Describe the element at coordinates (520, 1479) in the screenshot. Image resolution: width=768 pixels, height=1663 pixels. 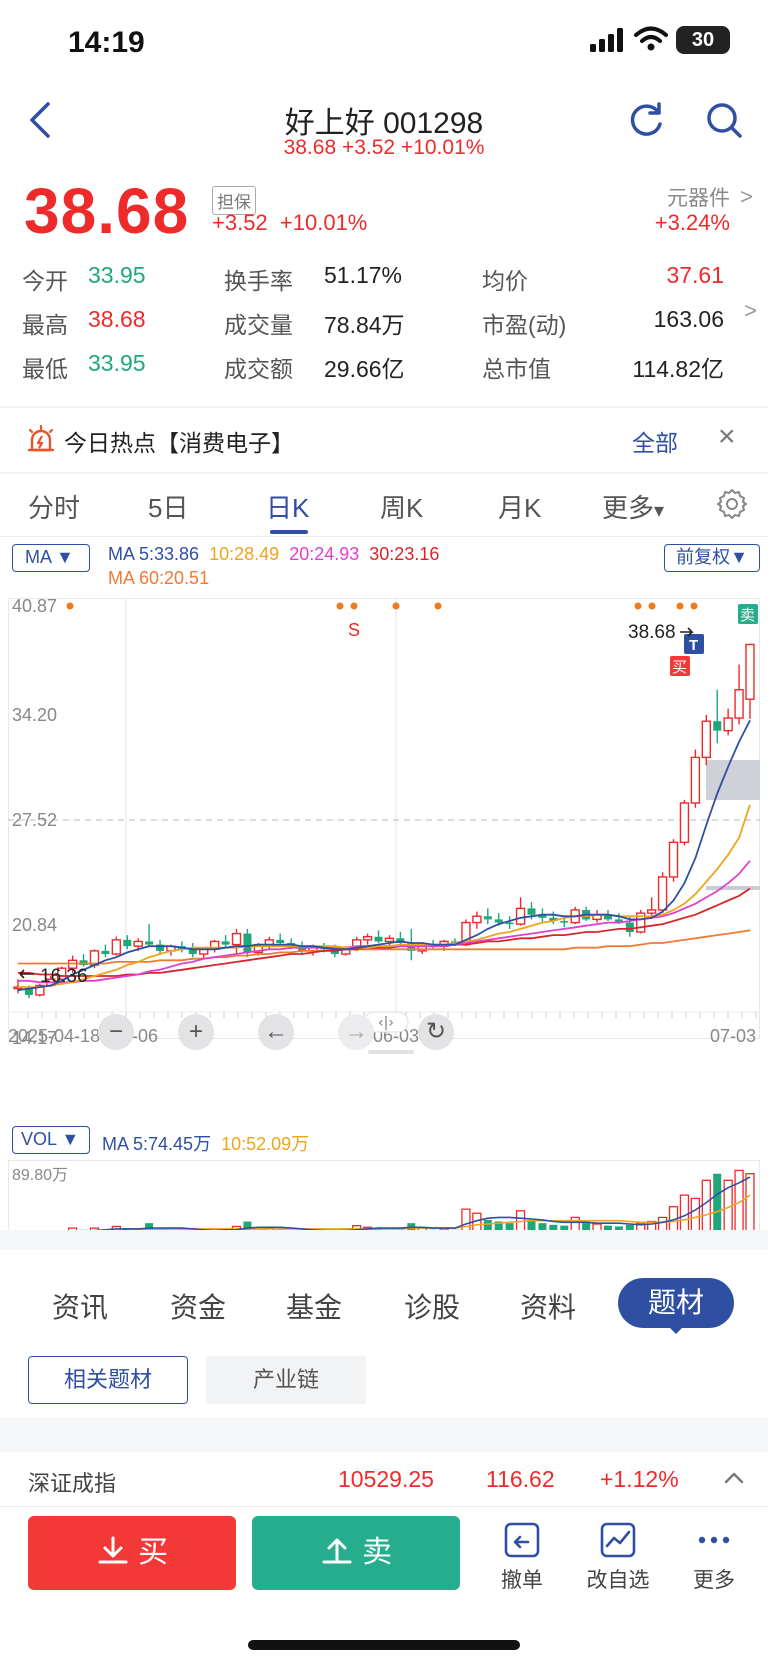
I see `index-change: 116.62` at that location.